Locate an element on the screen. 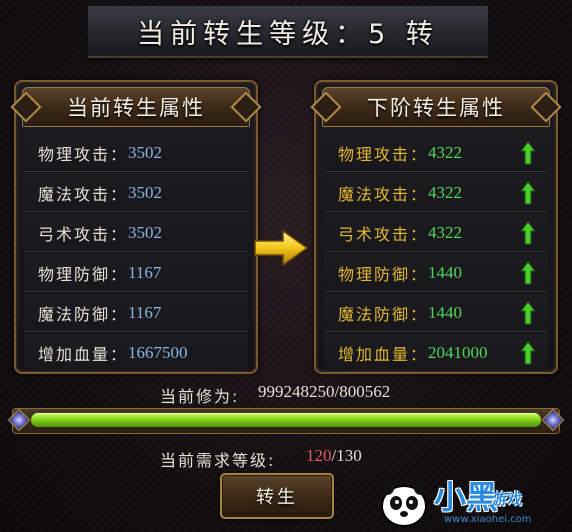  panda-mascot-icon is located at coordinates (404, 504).